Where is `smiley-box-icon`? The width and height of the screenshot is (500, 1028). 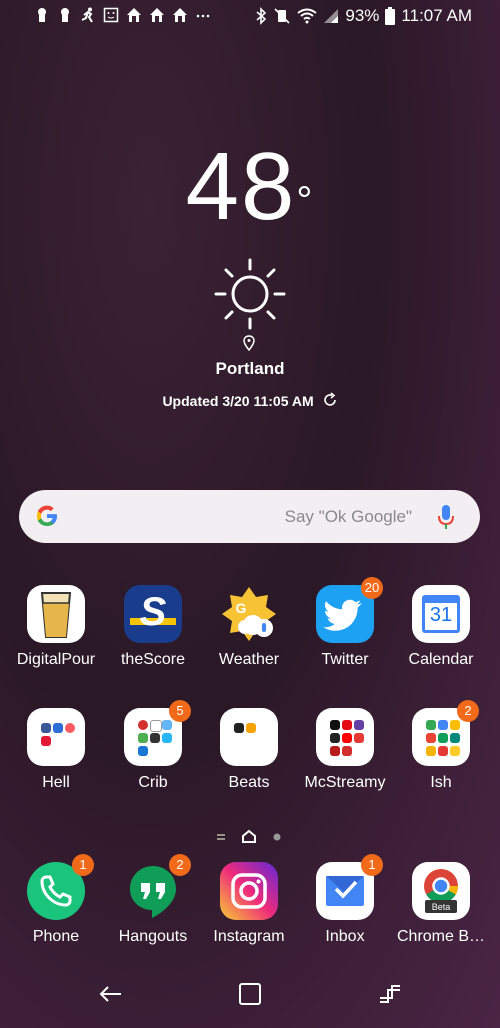
smiley-box-icon is located at coordinates (111, 15).